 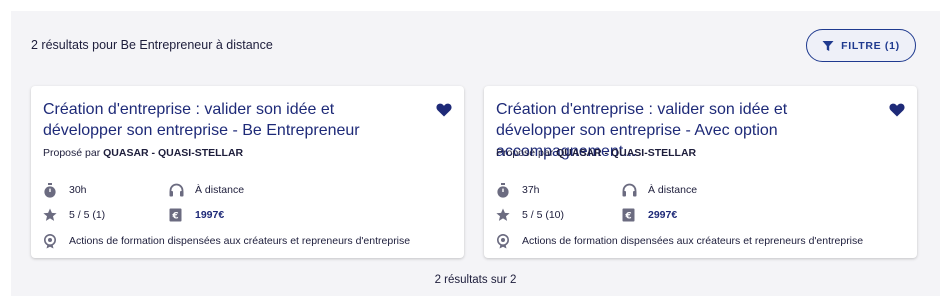 I want to click on rating-row: 5 / 5 (10), so click(x=530, y=215).